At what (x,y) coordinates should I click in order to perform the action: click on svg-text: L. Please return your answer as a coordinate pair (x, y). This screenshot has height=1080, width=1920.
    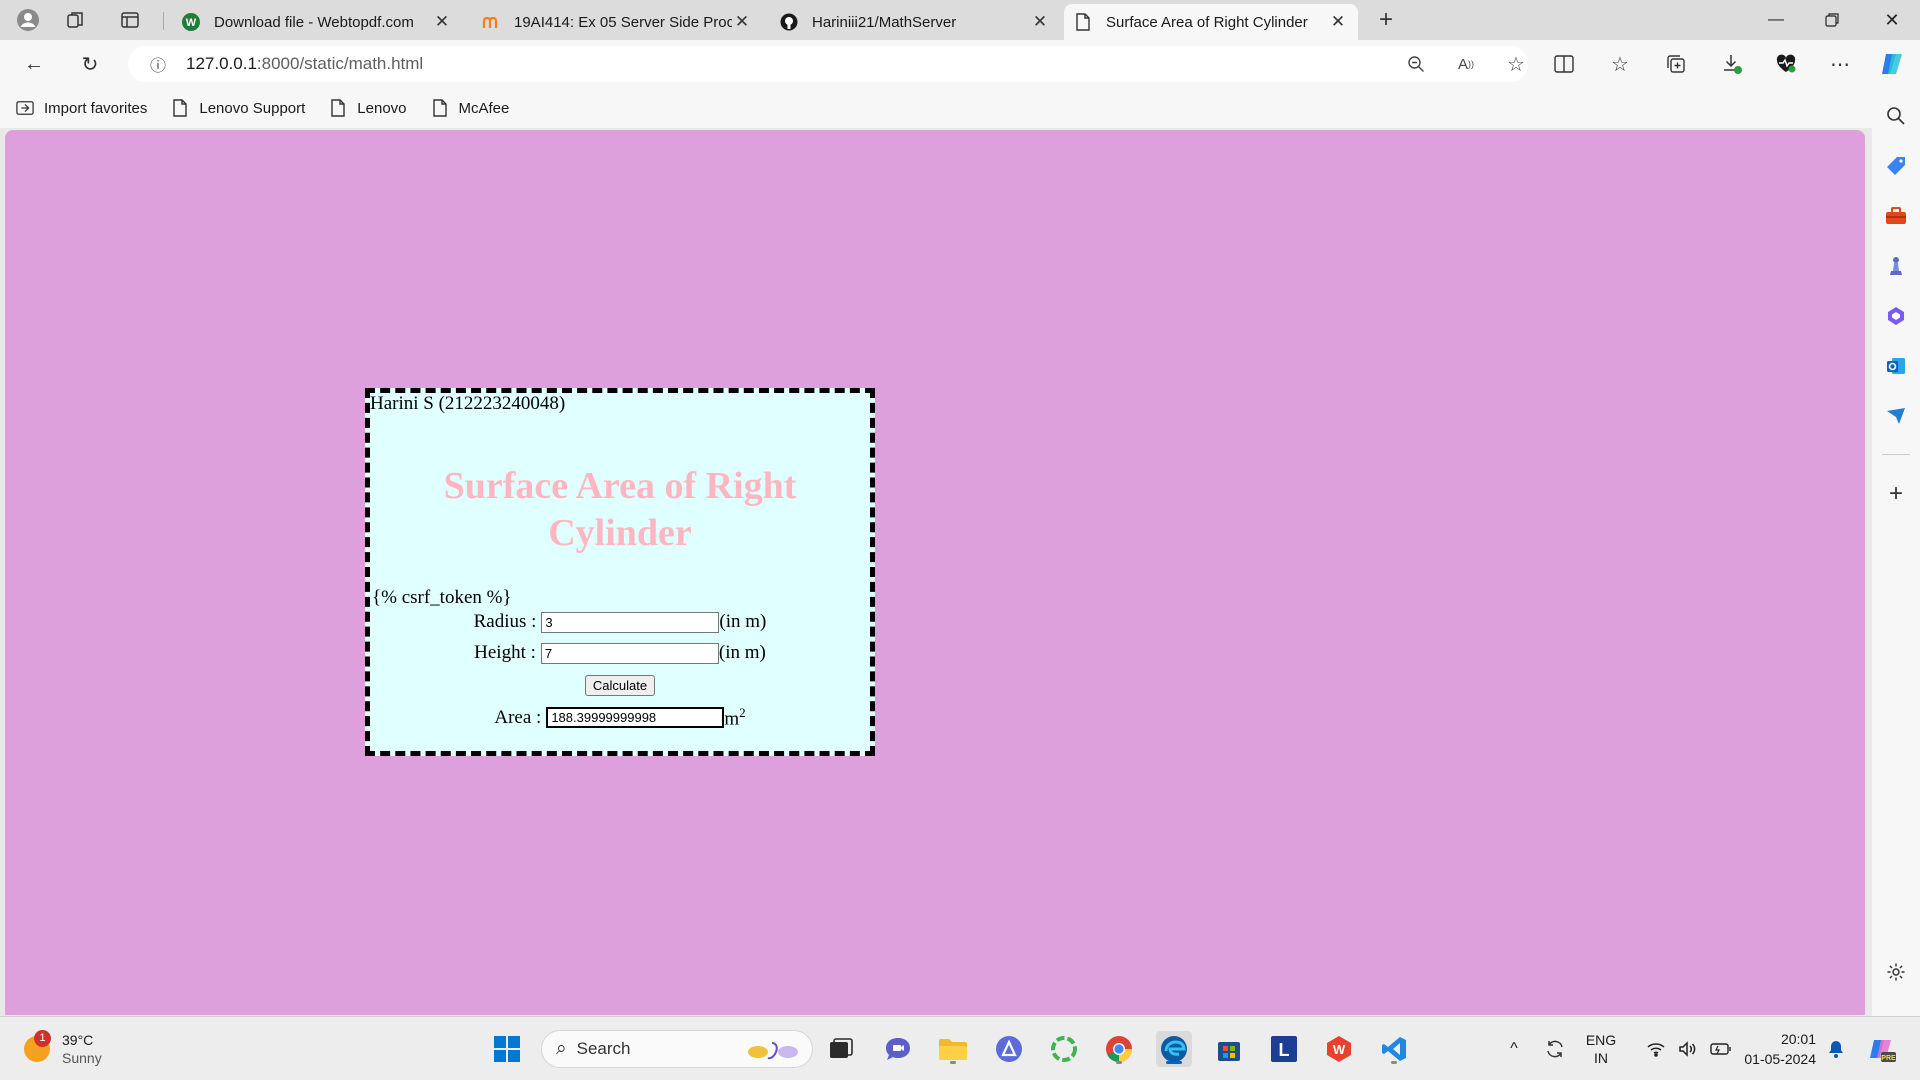
    Looking at the image, I should click on (1284, 1050).